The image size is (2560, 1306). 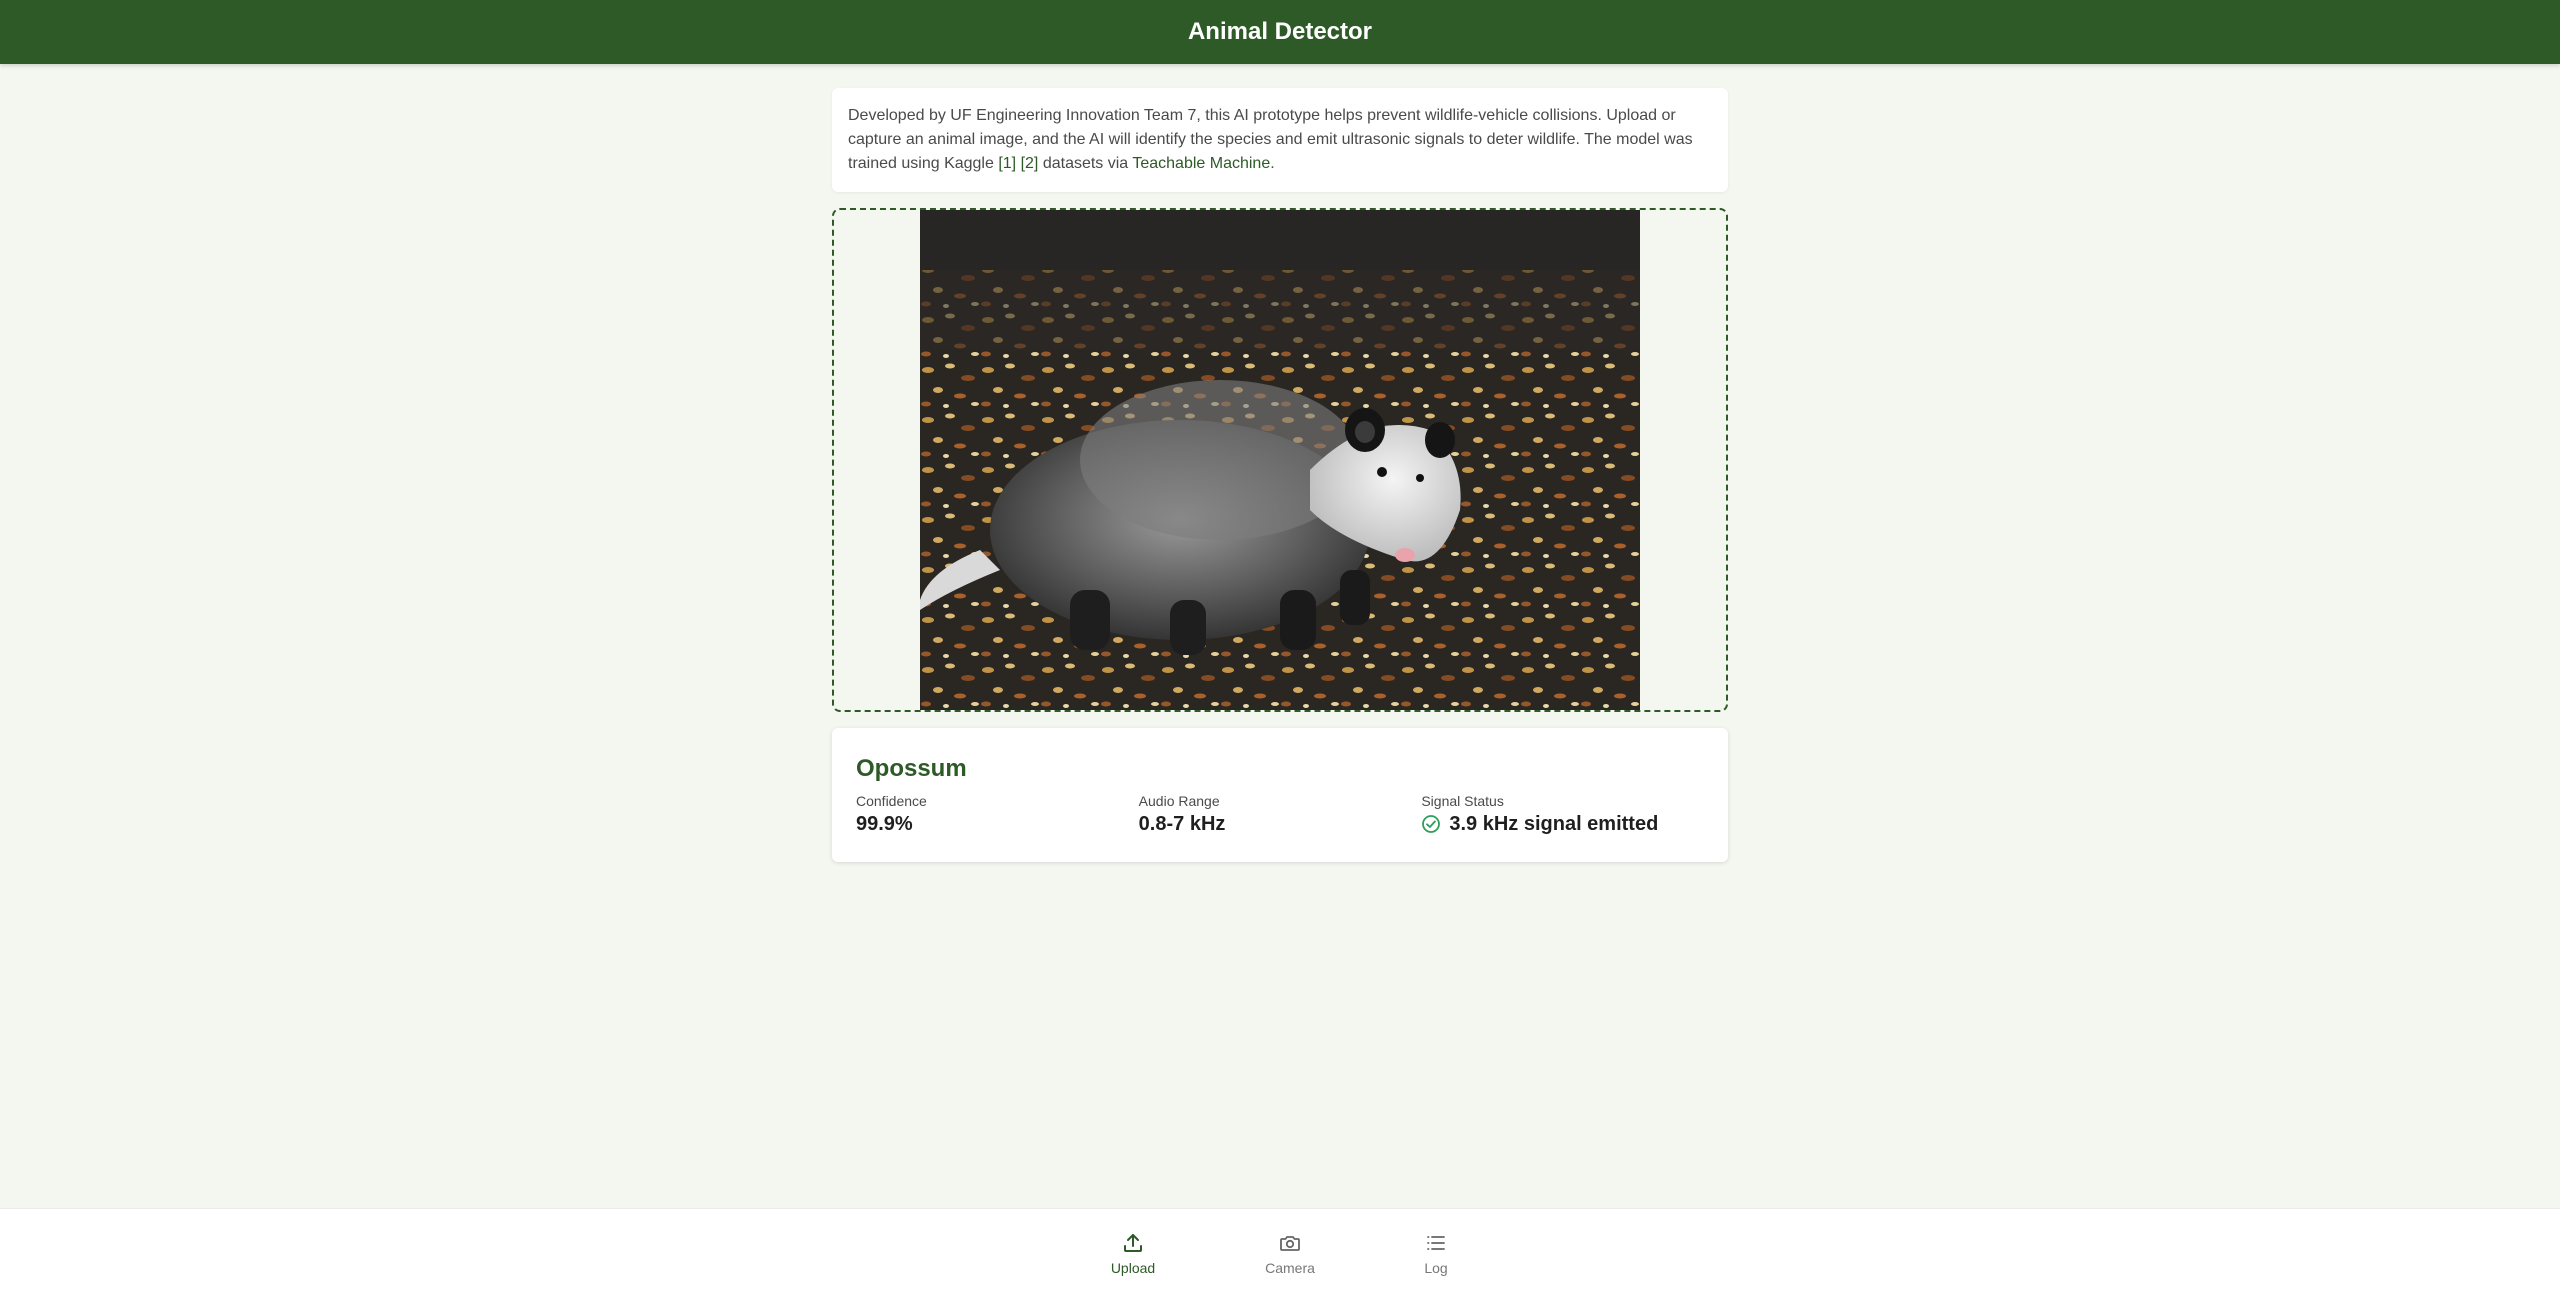 I want to click on nav-log: Log, so click(x=1436, y=1254).